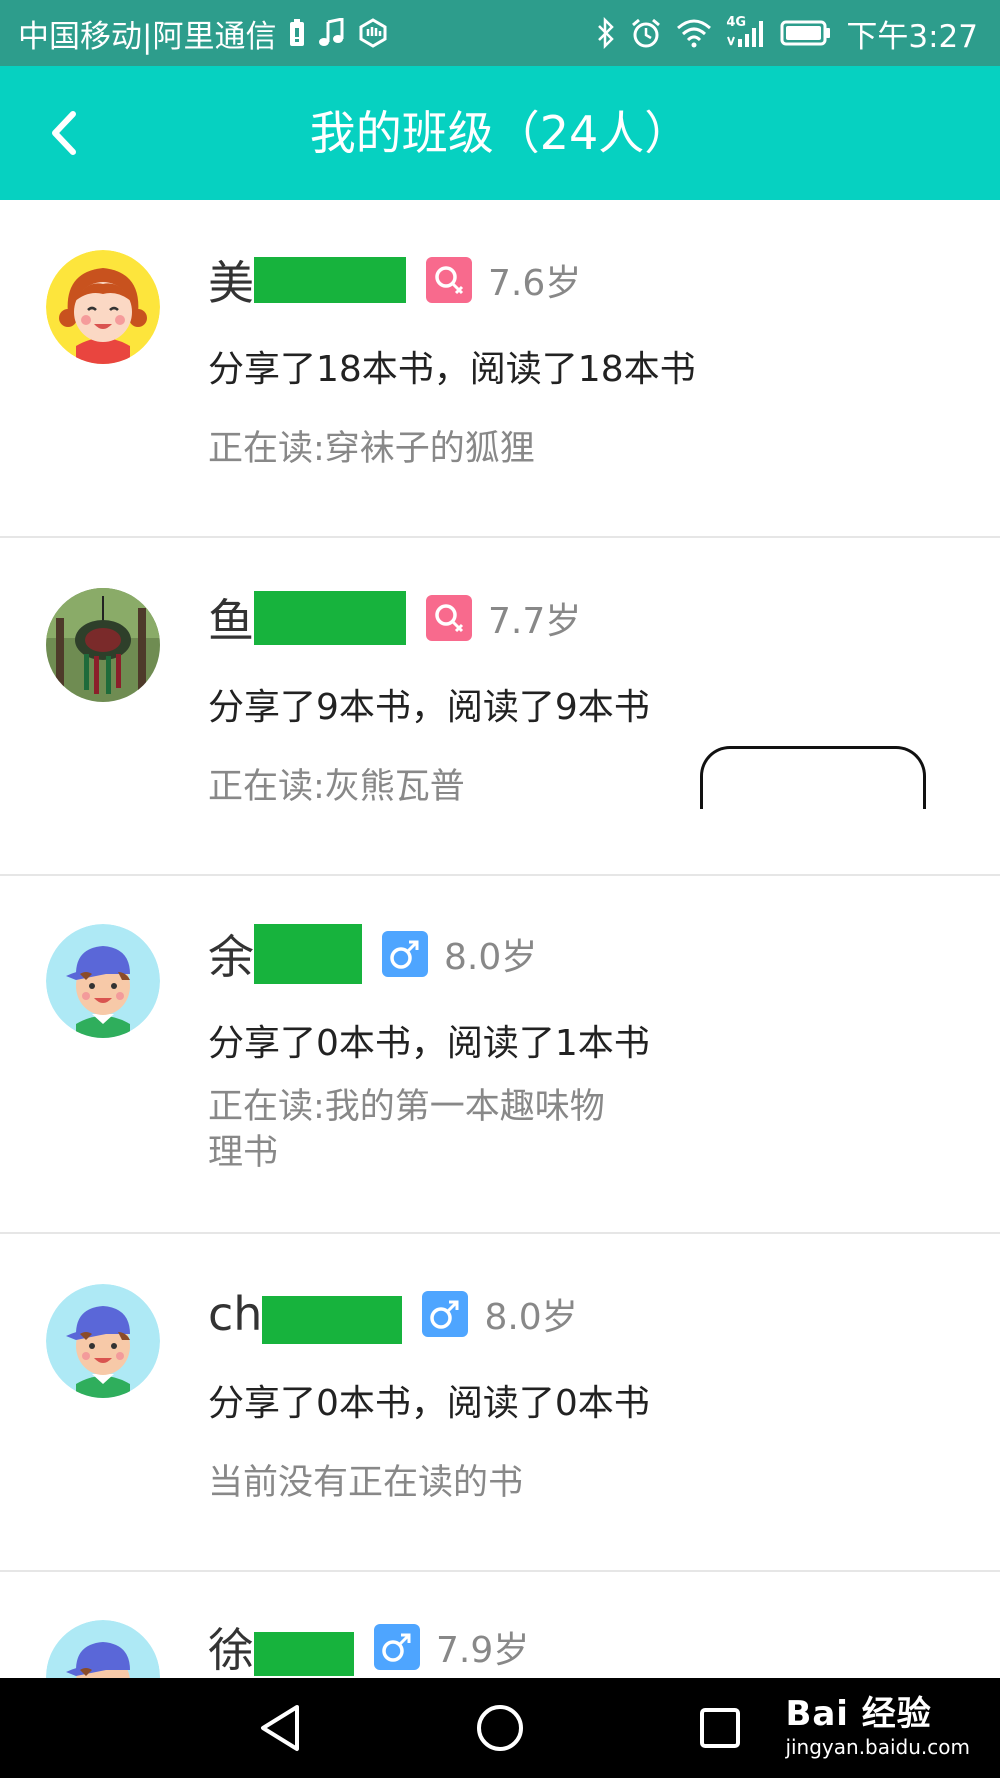 The height and width of the screenshot is (1778, 1000). I want to click on square-recents-icon, so click(720, 1728).